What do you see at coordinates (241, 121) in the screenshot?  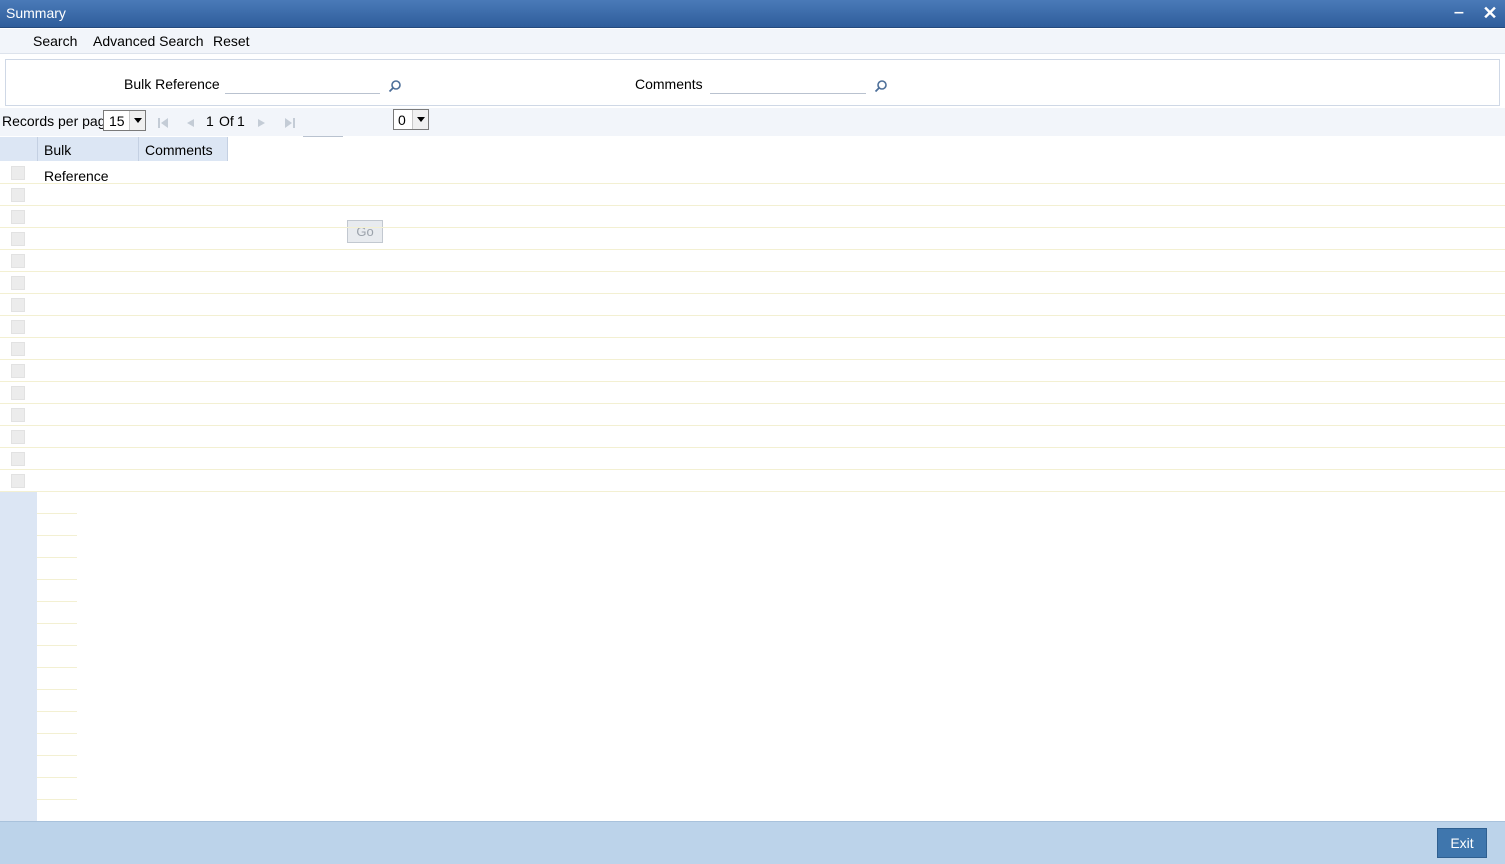 I see `total-pages: 1` at bounding box center [241, 121].